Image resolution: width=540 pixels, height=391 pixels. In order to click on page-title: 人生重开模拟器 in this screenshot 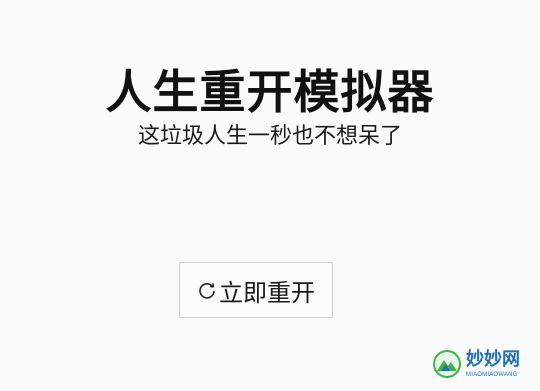, I will do `click(270, 92)`.